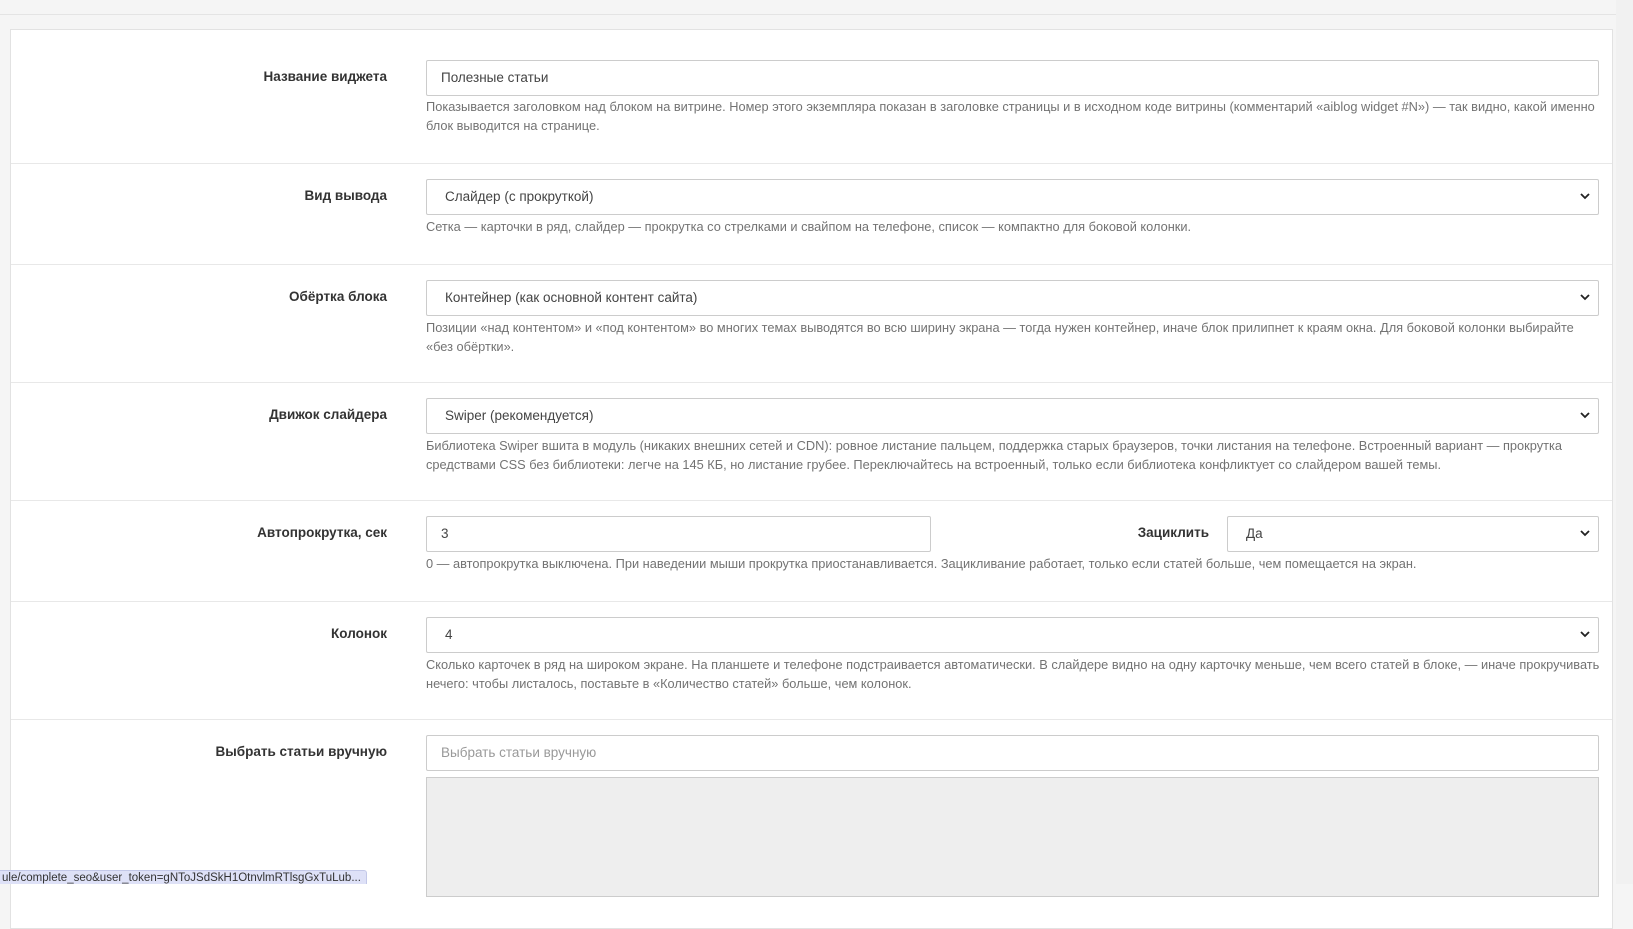 The height and width of the screenshot is (929, 1633). Describe the element at coordinates (1012, 753) in the screenshot. I see `manual-articles-input: Выбрать статьи вручную` at that location.